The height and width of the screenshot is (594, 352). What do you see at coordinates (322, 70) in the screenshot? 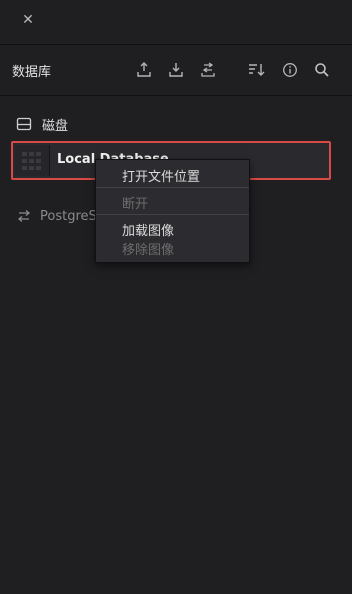
I see `search-icon` at bounding box center [322, 70].